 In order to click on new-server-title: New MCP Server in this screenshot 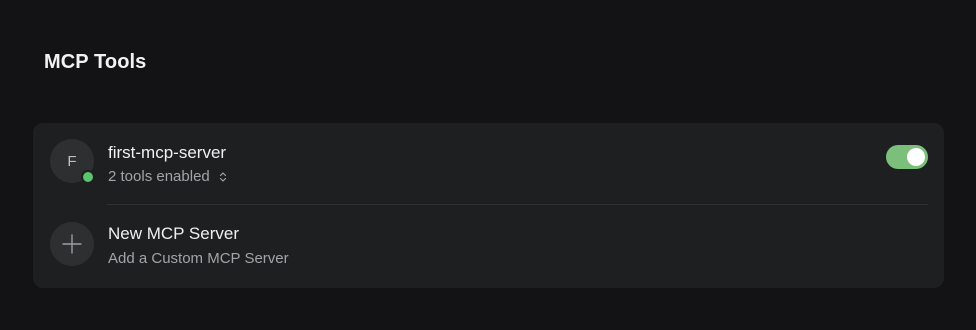, I will do `click(173, 233)`.